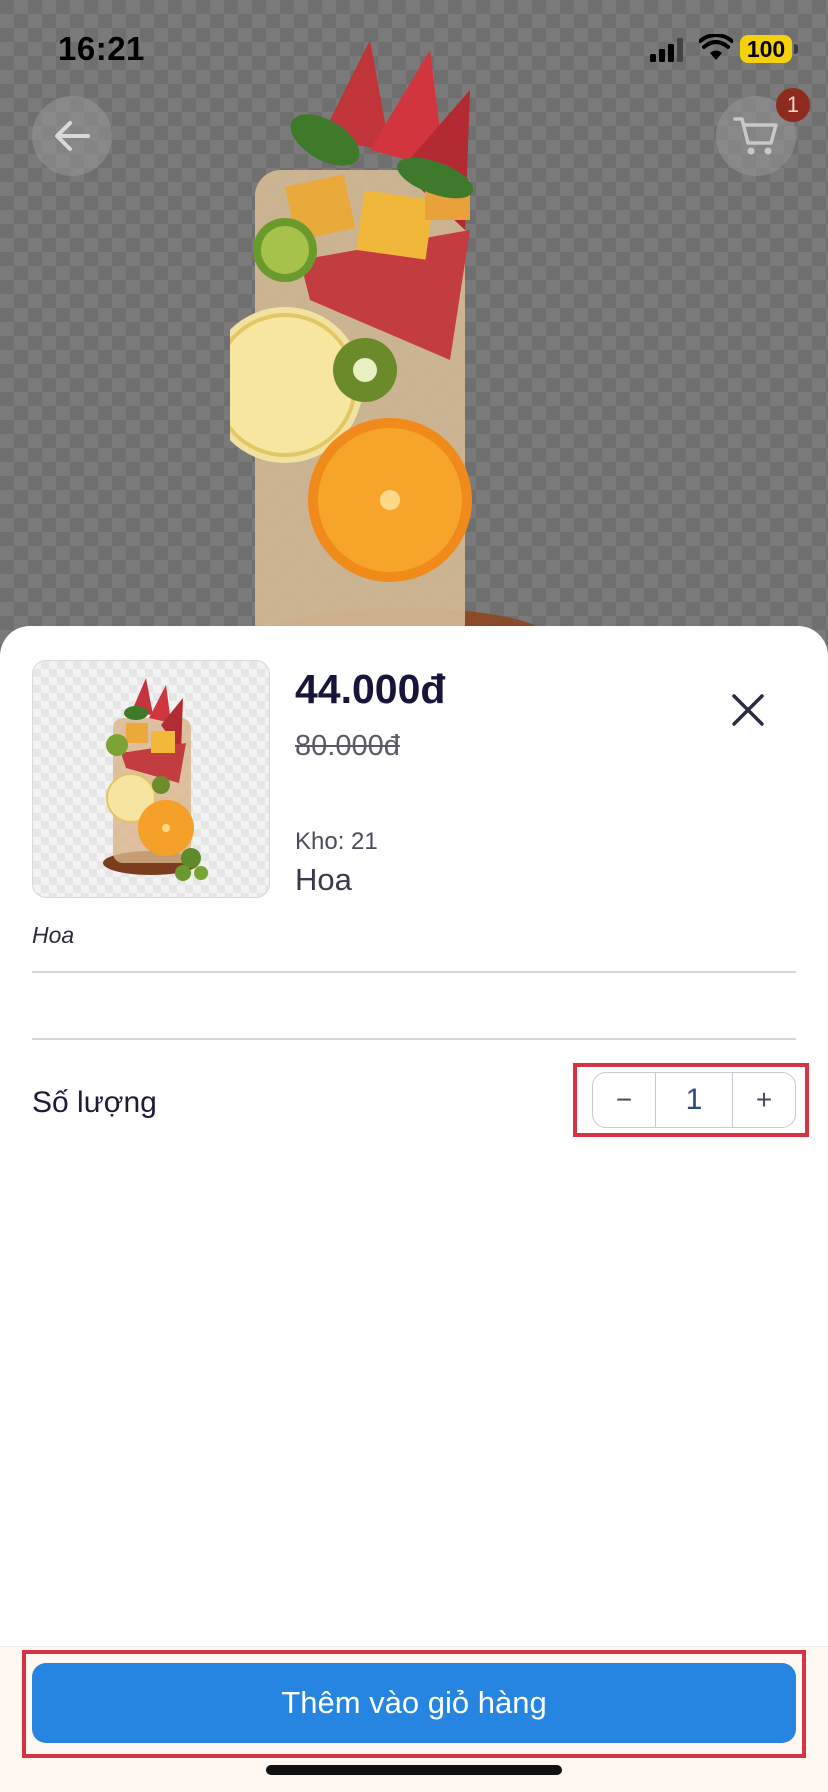 The height and width of the screenshot is (1792, 828). I want to click on arrow-left-icon, so click(72, 136).